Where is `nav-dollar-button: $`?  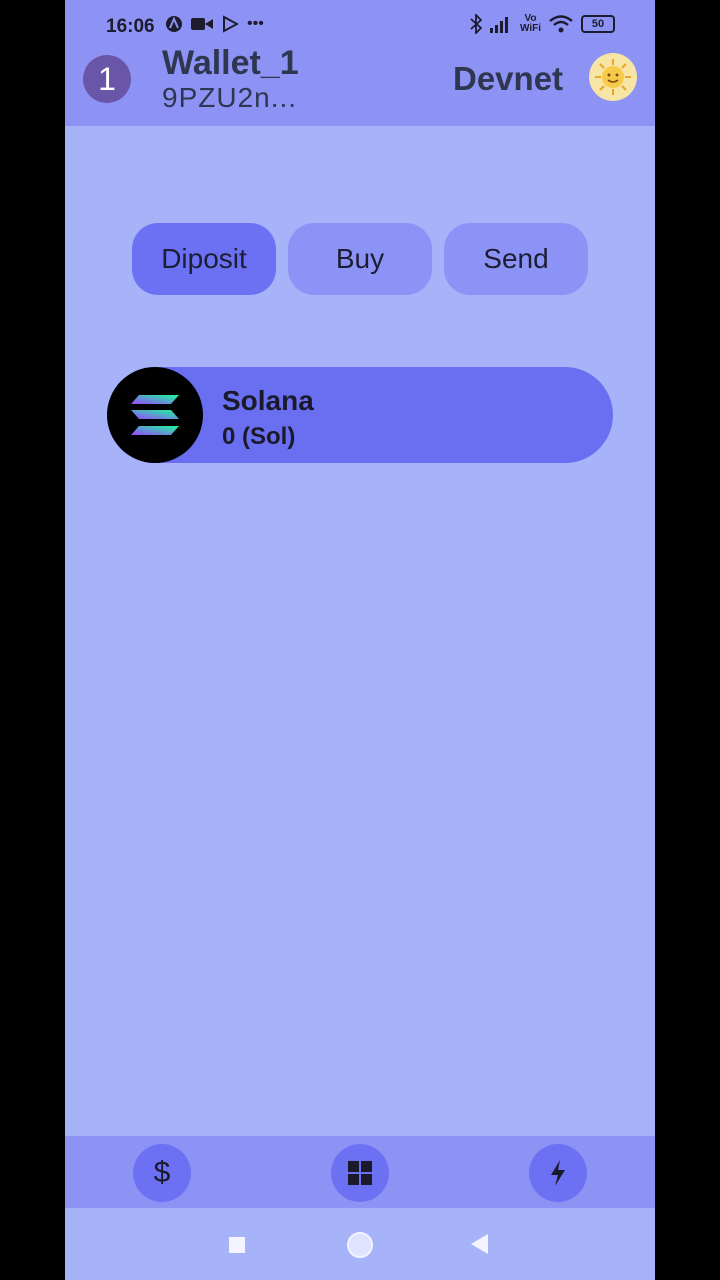
nav-dollar-button: $ is located at coordinates (162, 1173).